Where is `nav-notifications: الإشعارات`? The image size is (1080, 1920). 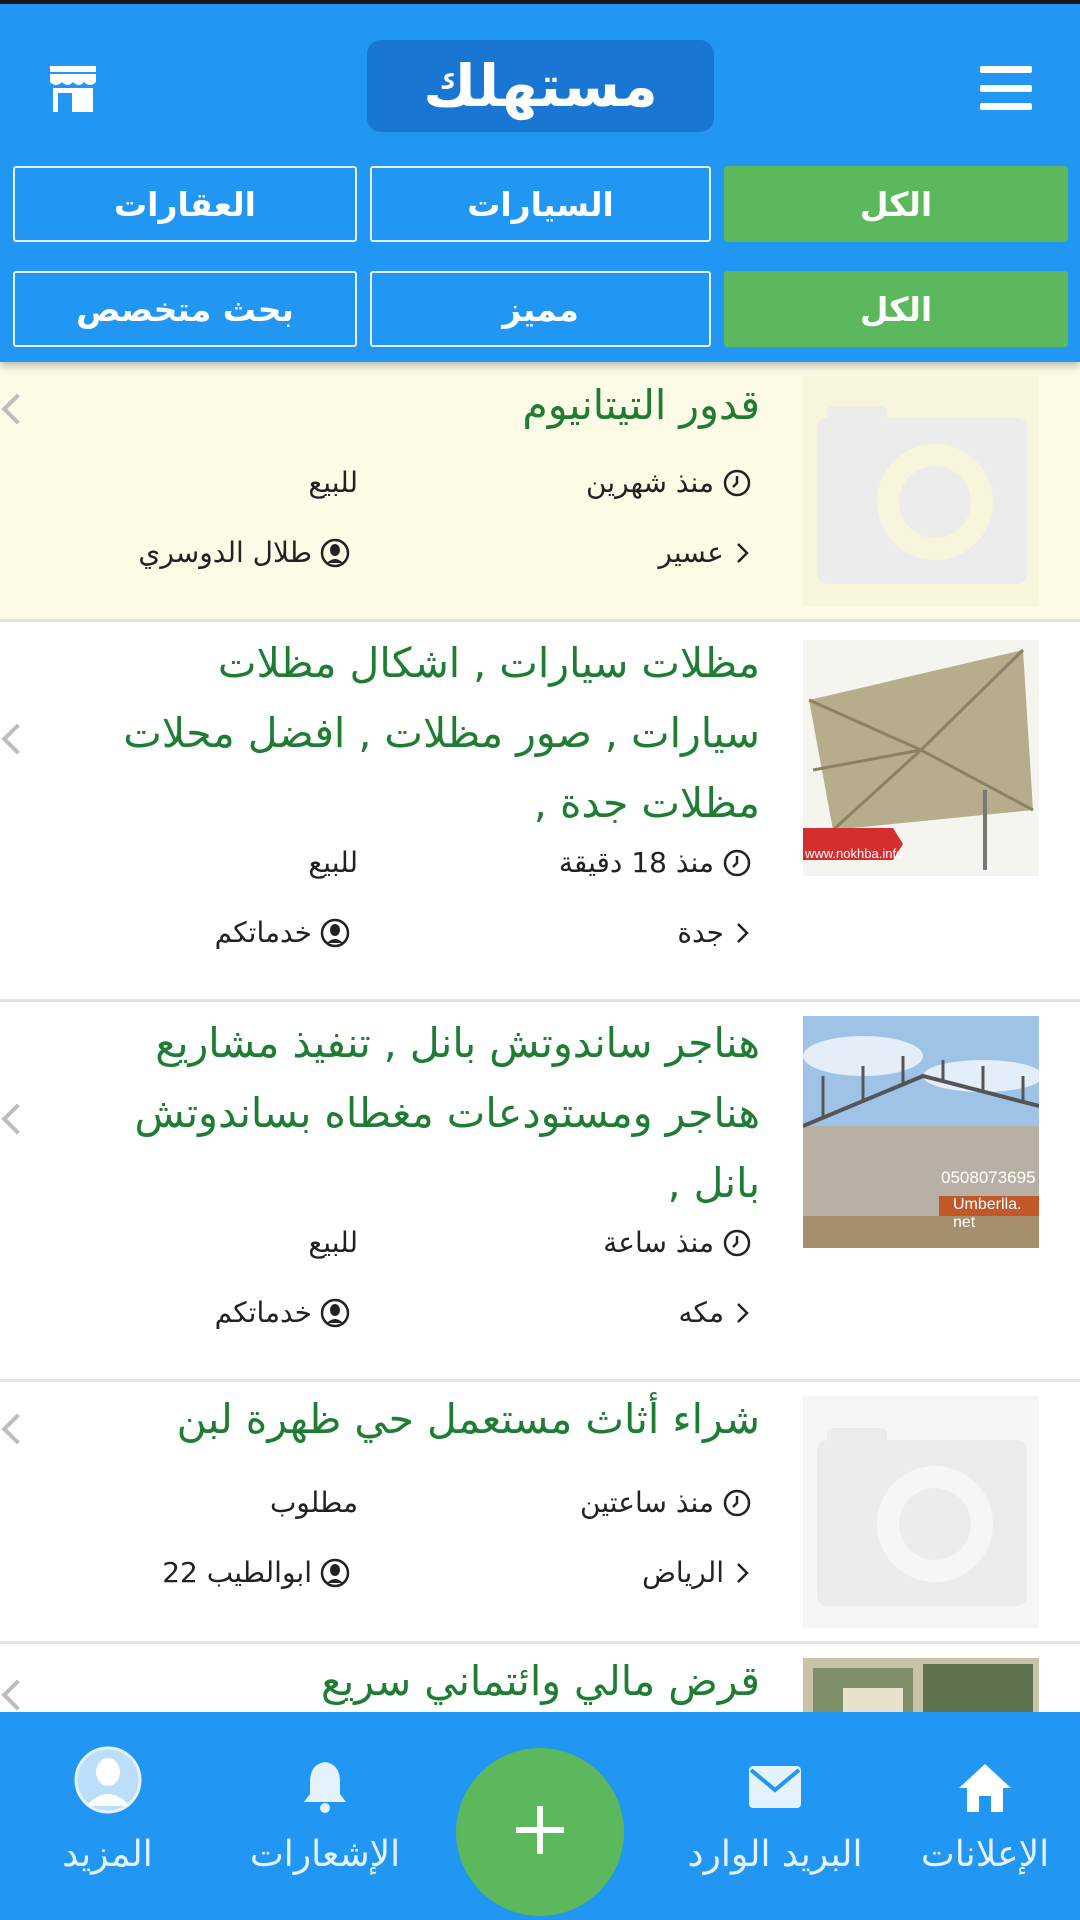 nav-notifications: الإشعارات is located at coordinates (325, 1816).